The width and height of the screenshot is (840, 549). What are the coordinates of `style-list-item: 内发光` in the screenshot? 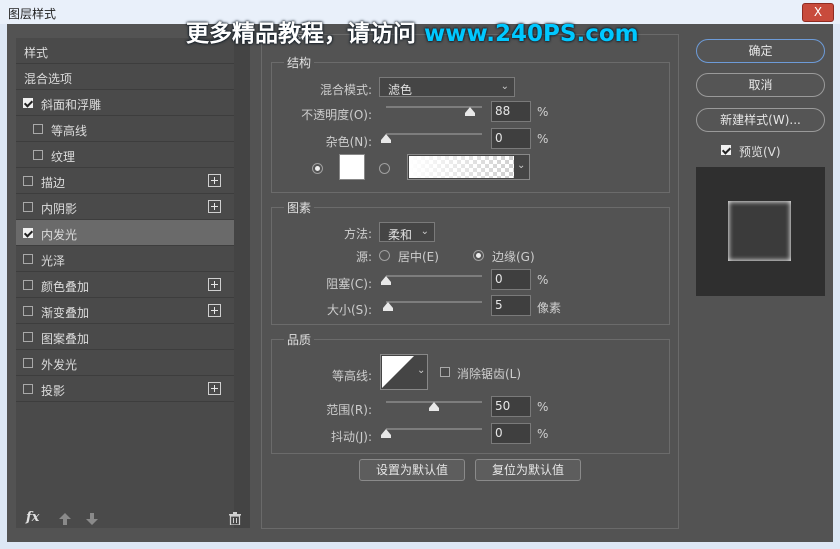 It's located at (125, 233).